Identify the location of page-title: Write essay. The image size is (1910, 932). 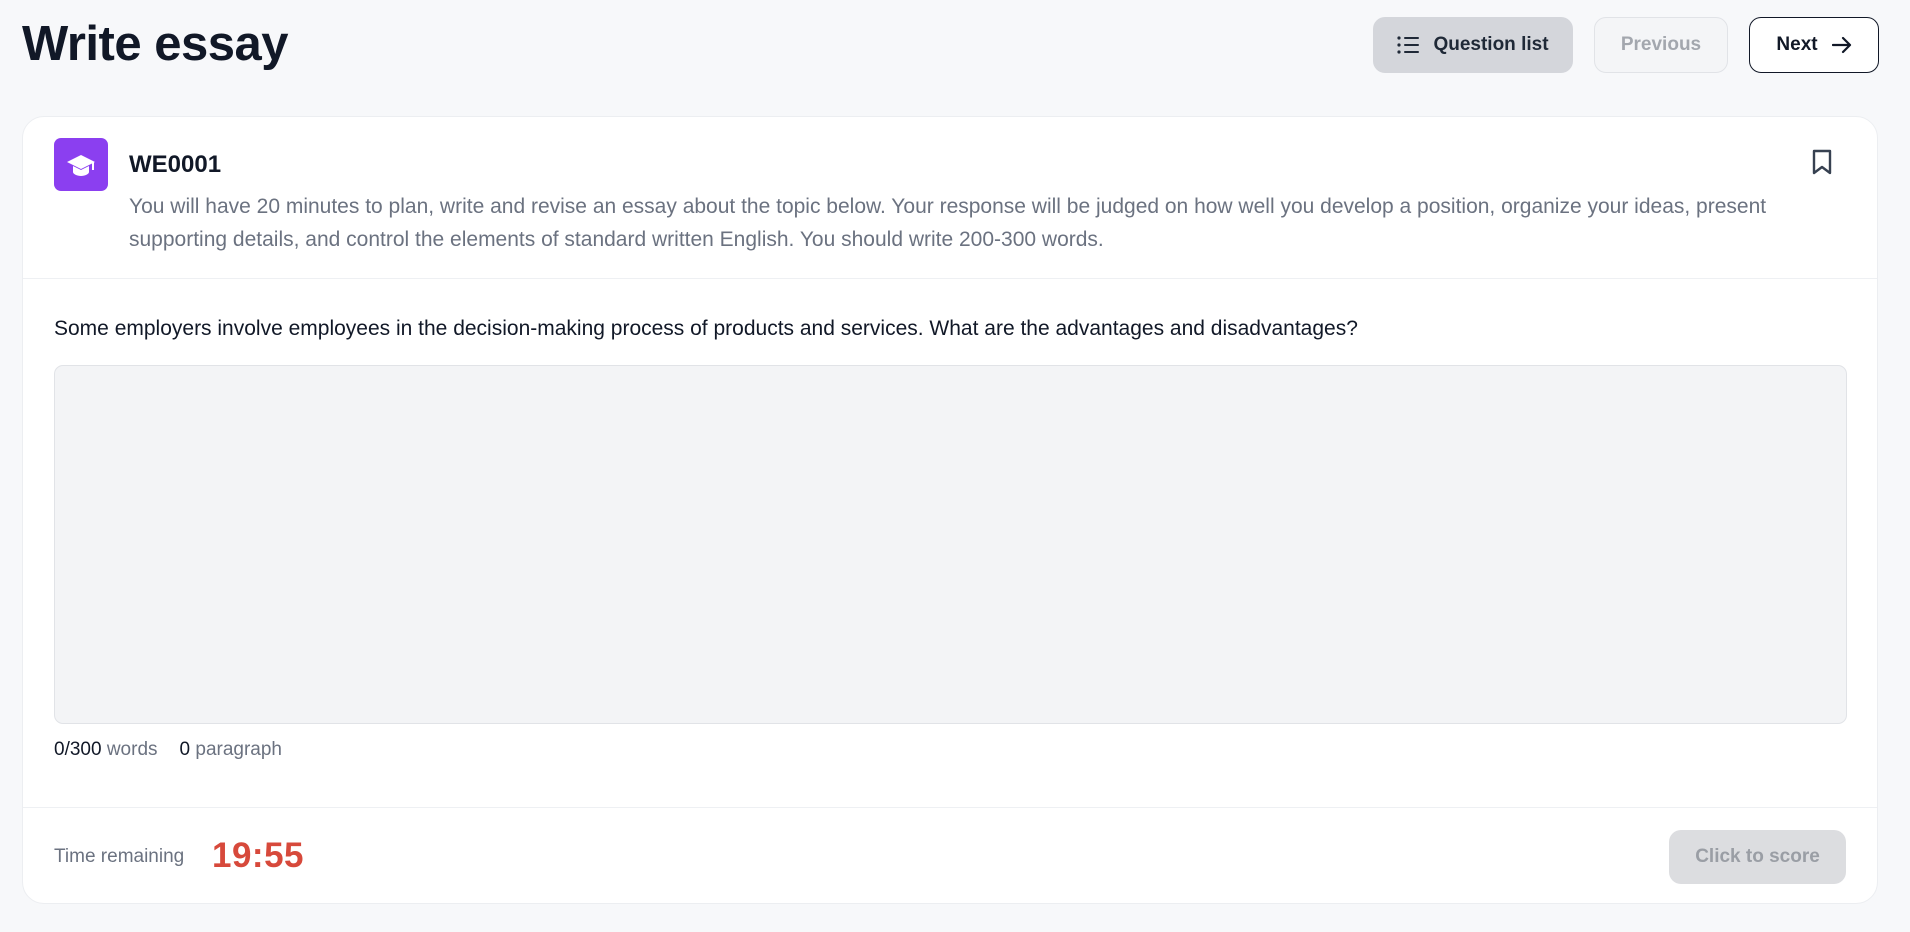
(155, 44).